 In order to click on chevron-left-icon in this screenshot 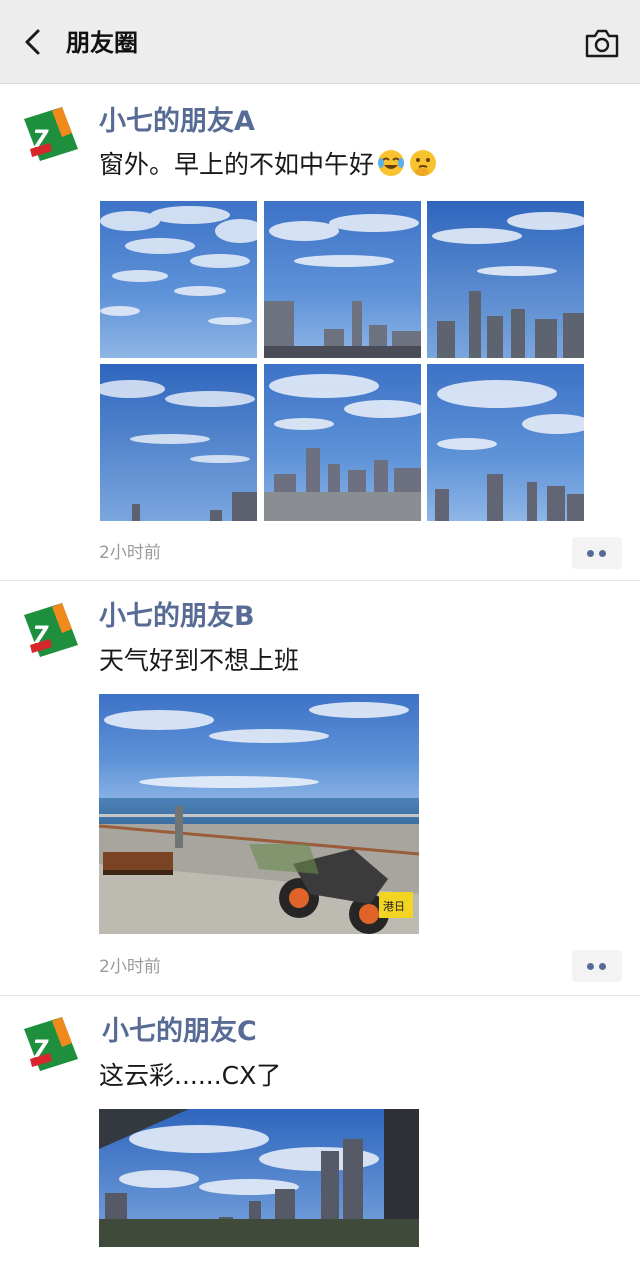, I will do `click(32, 42)`.